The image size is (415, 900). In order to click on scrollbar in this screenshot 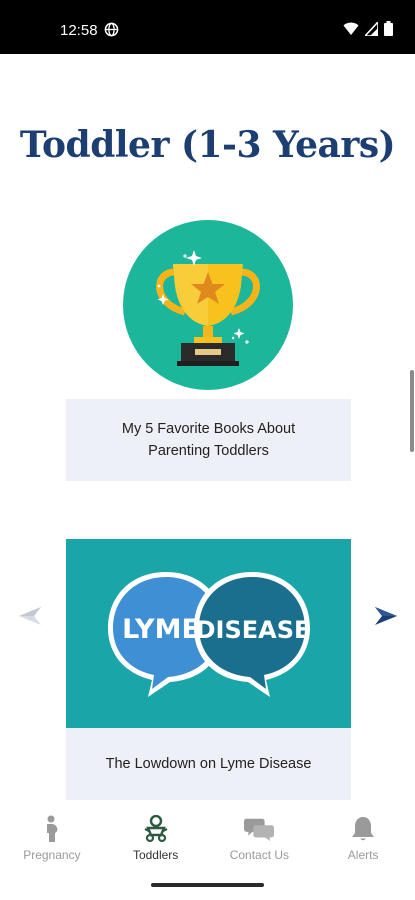, I will do `click(412, 411)`.